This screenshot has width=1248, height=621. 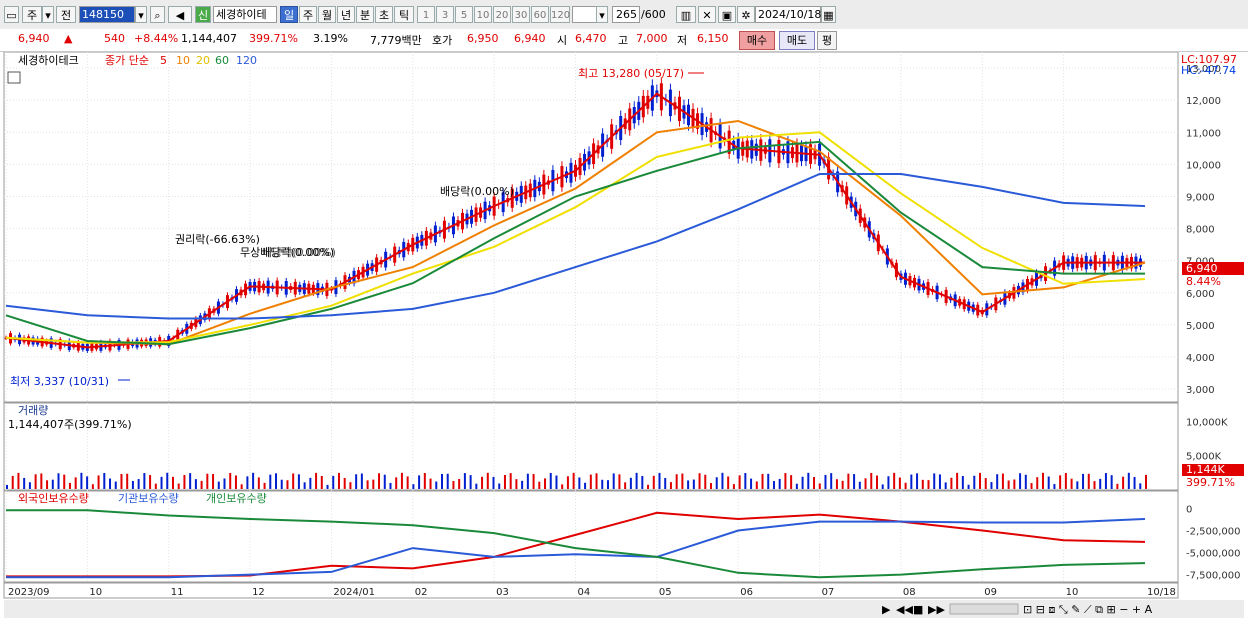 What do you see at coordinates (404, 14) in the screenshot?
I see `tab-tick: 틱` at bounding box center [404, 14].